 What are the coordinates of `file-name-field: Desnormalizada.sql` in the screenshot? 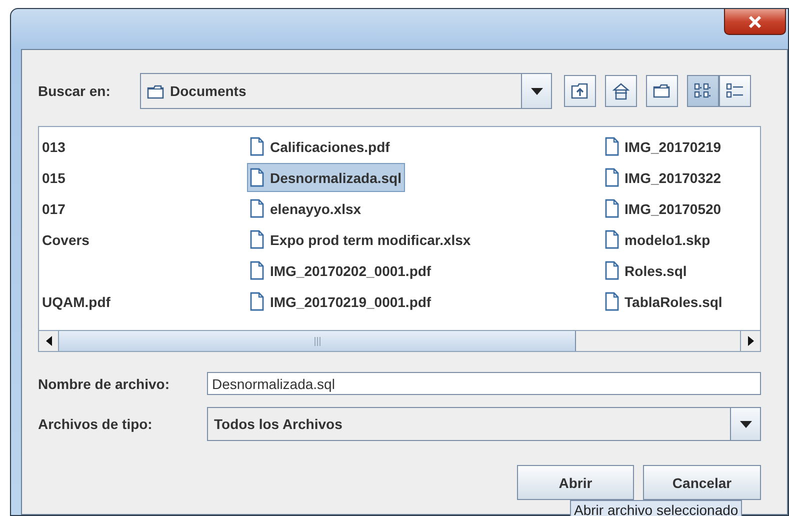 It's located at (484, 383).